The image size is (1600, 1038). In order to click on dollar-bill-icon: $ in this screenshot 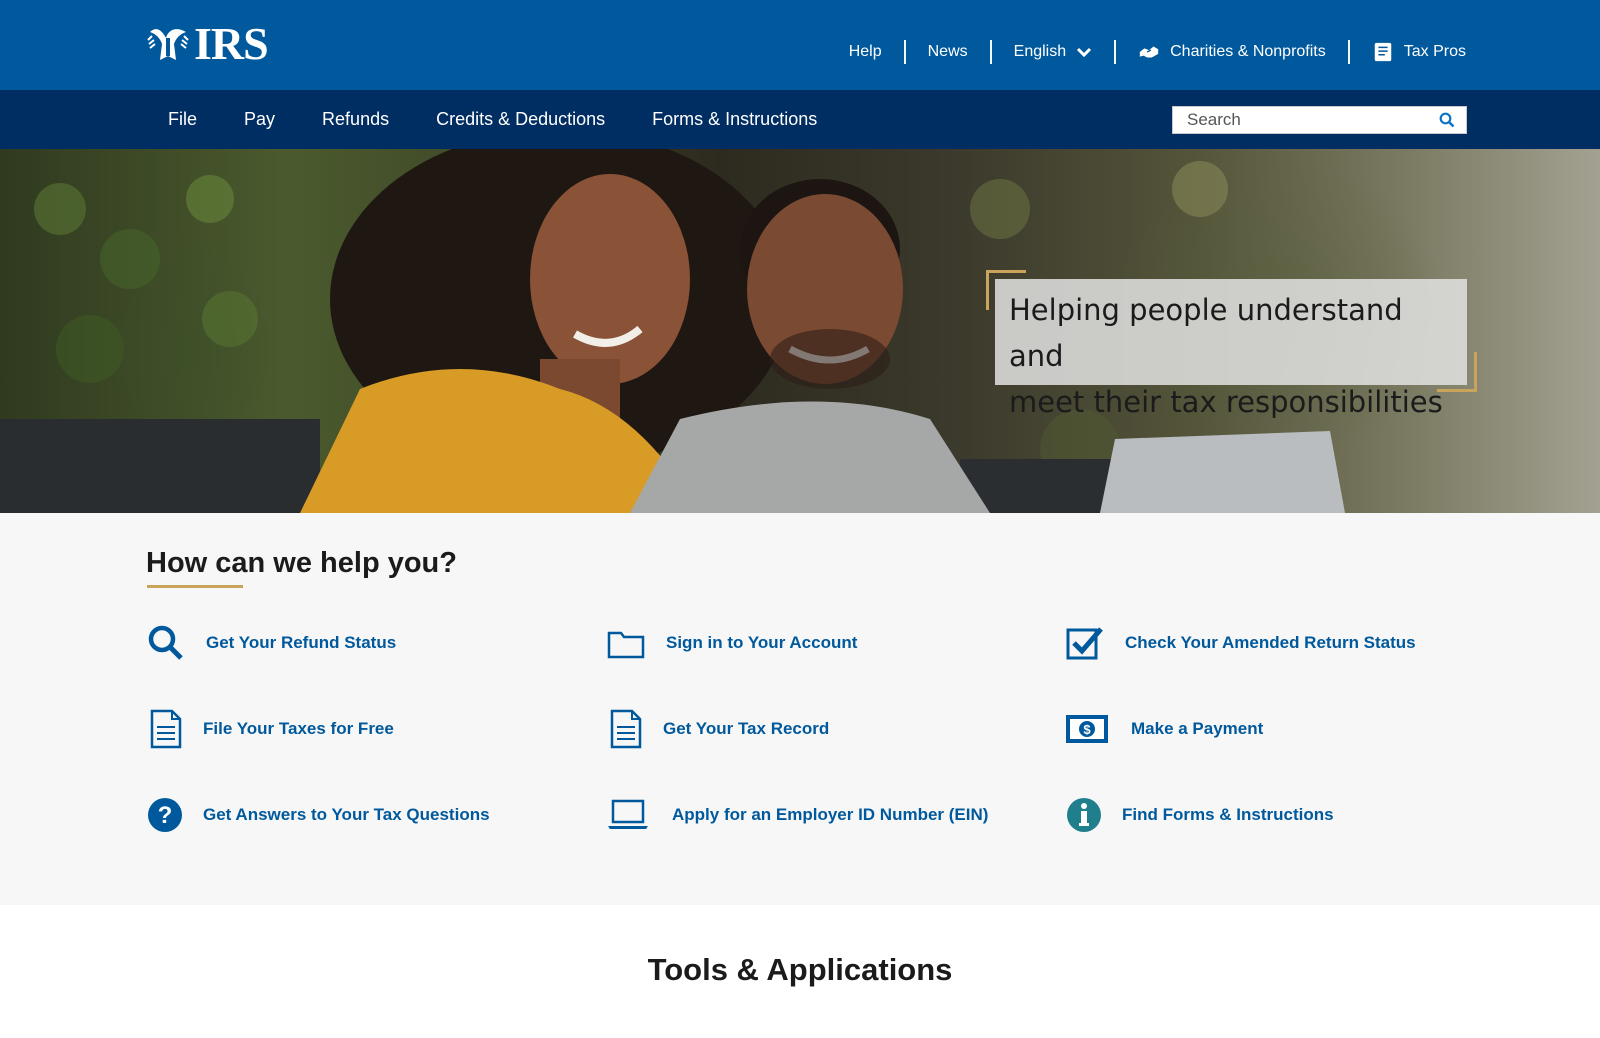, I will do `click(1087, 729)`.